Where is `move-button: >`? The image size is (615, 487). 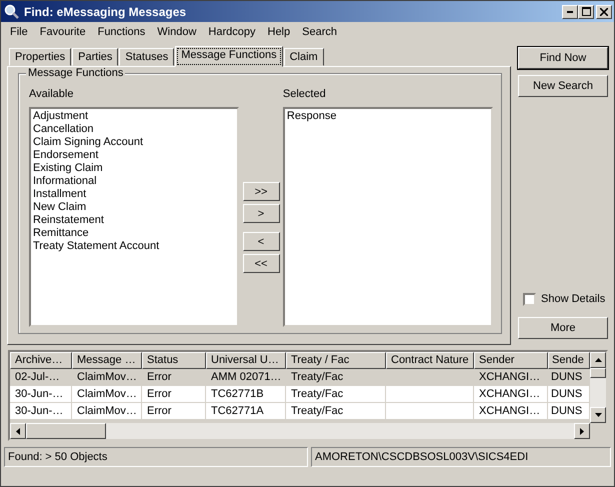 move-button: > is located at coordinates (261, 213).